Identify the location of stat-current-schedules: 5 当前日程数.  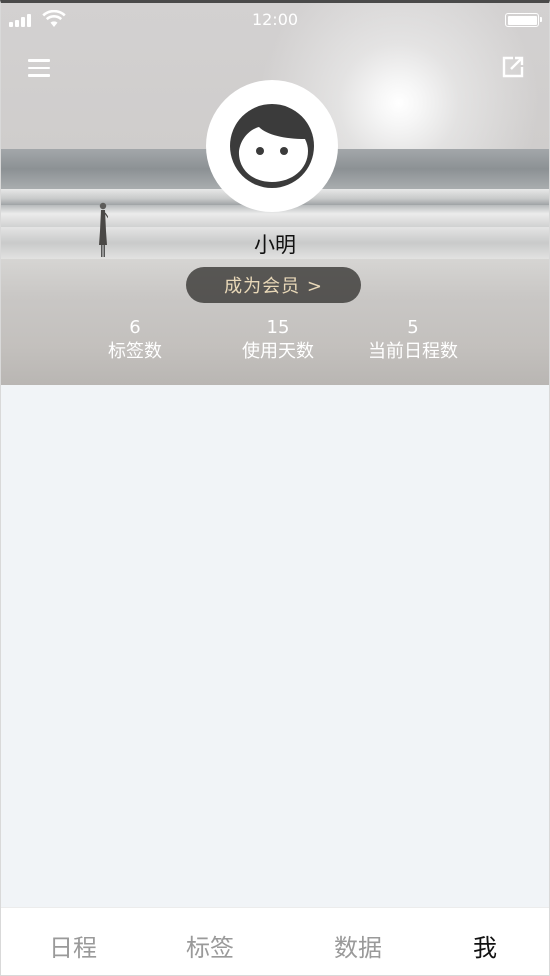
(413, 341).